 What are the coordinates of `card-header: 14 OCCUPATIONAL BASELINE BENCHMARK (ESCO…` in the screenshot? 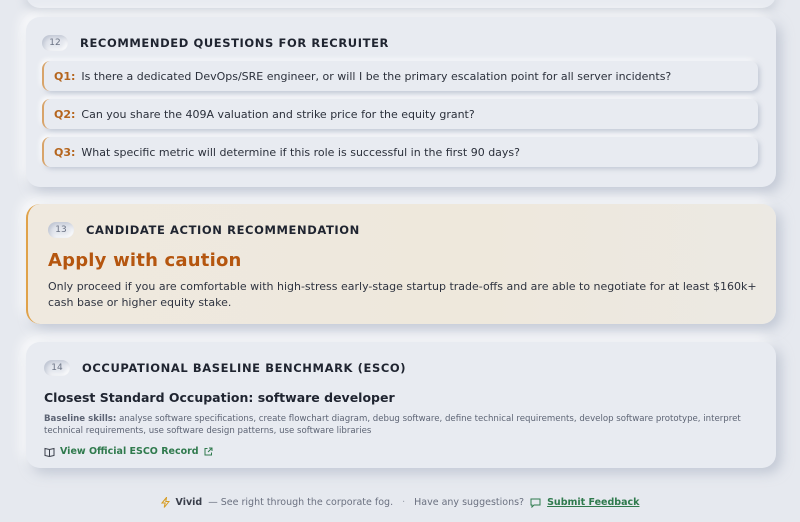 It's located at (401, 368).